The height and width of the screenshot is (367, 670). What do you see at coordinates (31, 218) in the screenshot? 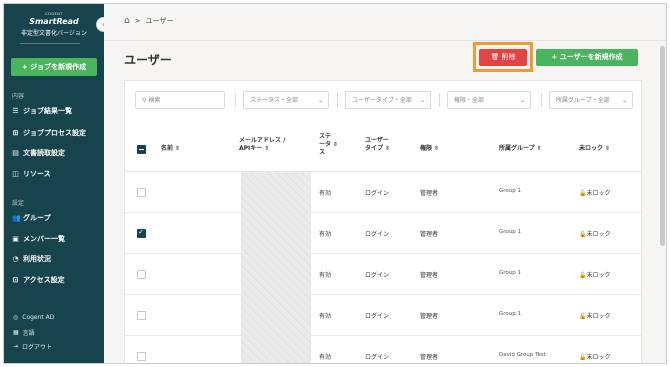
I see `sidebar-item-groups: 👥 グループ` at bounding box center [31, 218].